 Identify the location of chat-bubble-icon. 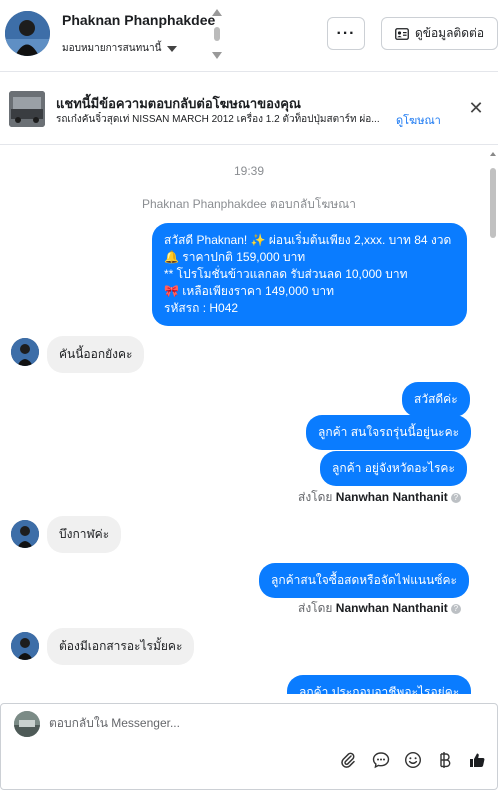
(381, 760).